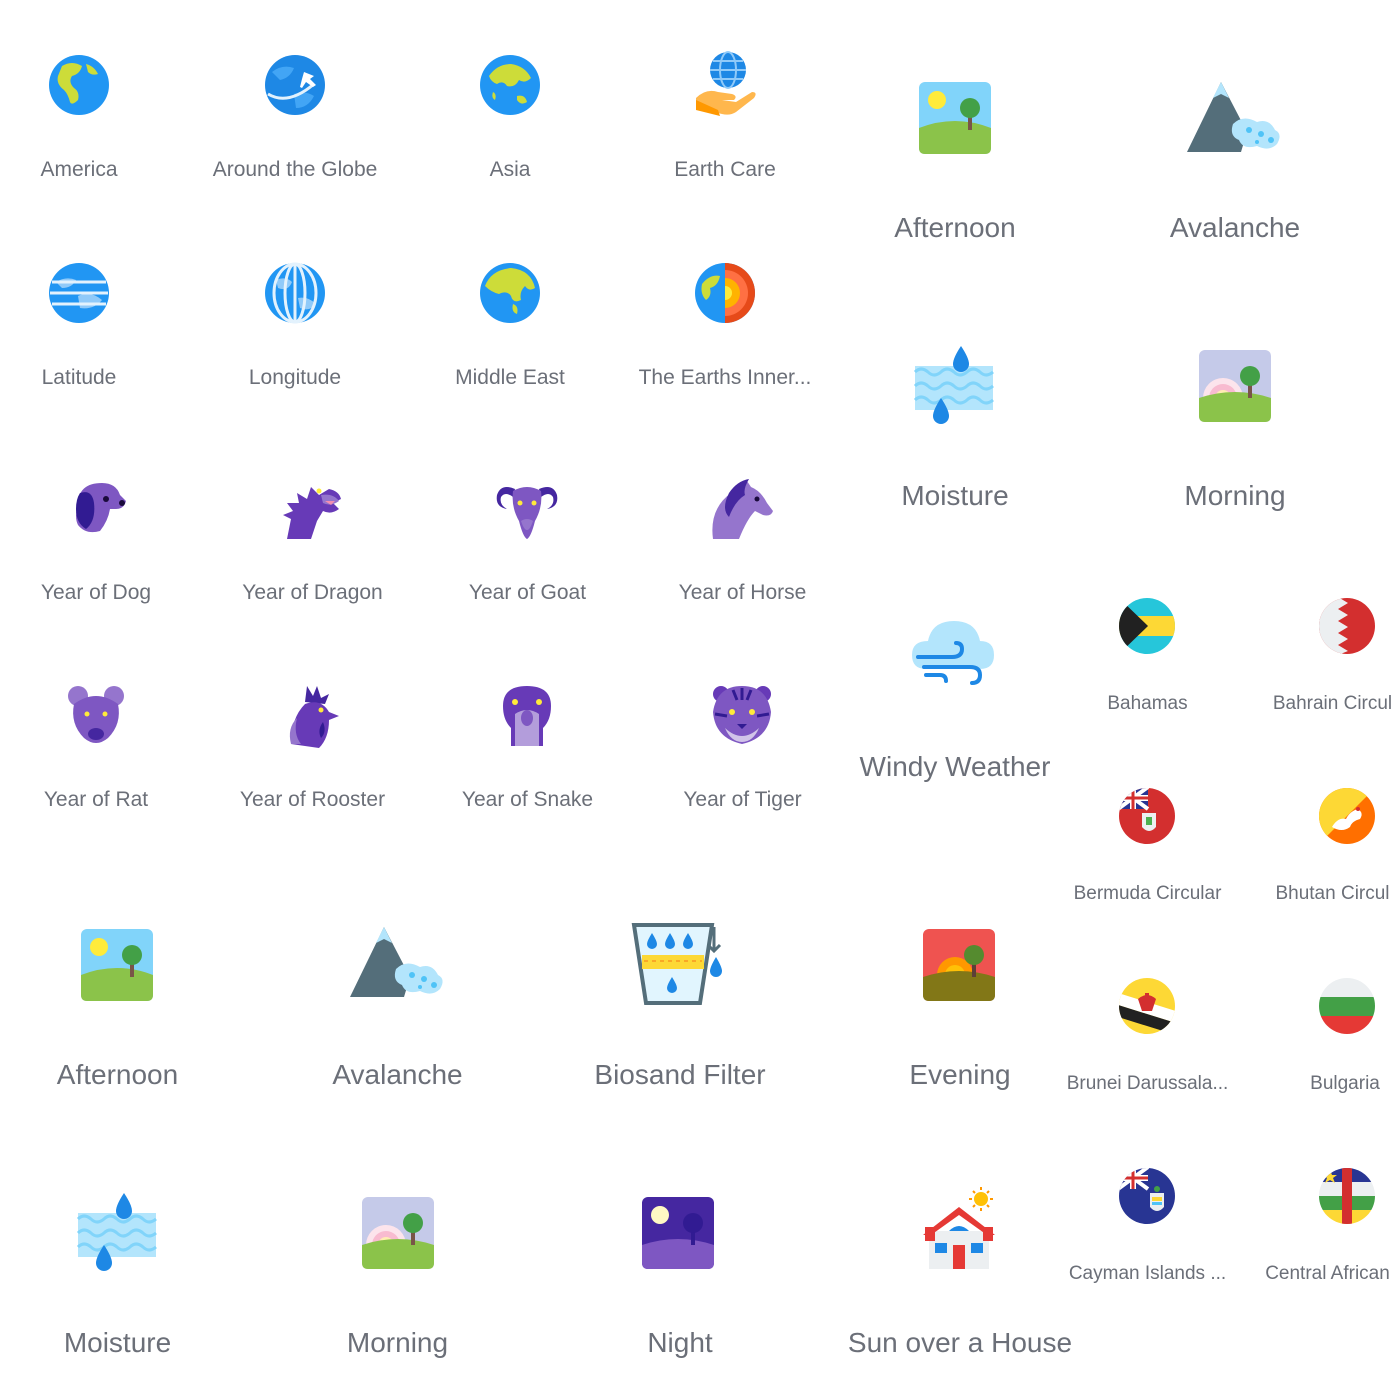  I want to click on moisture-water-icon, so click(116, 1232).